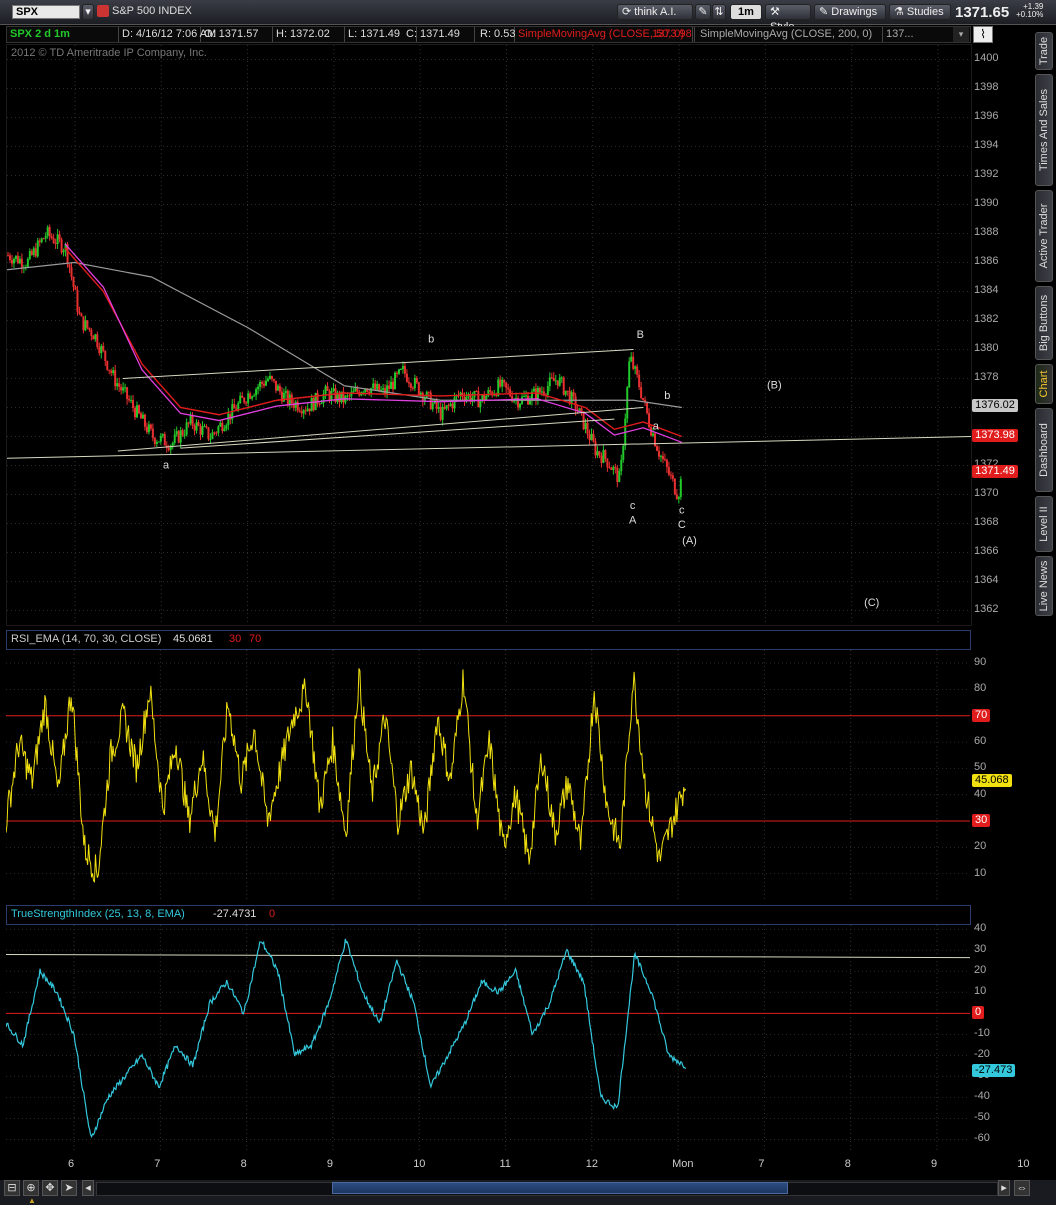 This screenshot has height=1205, width=1056. Describe the element at coordinates (1044, 51) in the screenshot. I see `tab-trade: Trade` at that location.